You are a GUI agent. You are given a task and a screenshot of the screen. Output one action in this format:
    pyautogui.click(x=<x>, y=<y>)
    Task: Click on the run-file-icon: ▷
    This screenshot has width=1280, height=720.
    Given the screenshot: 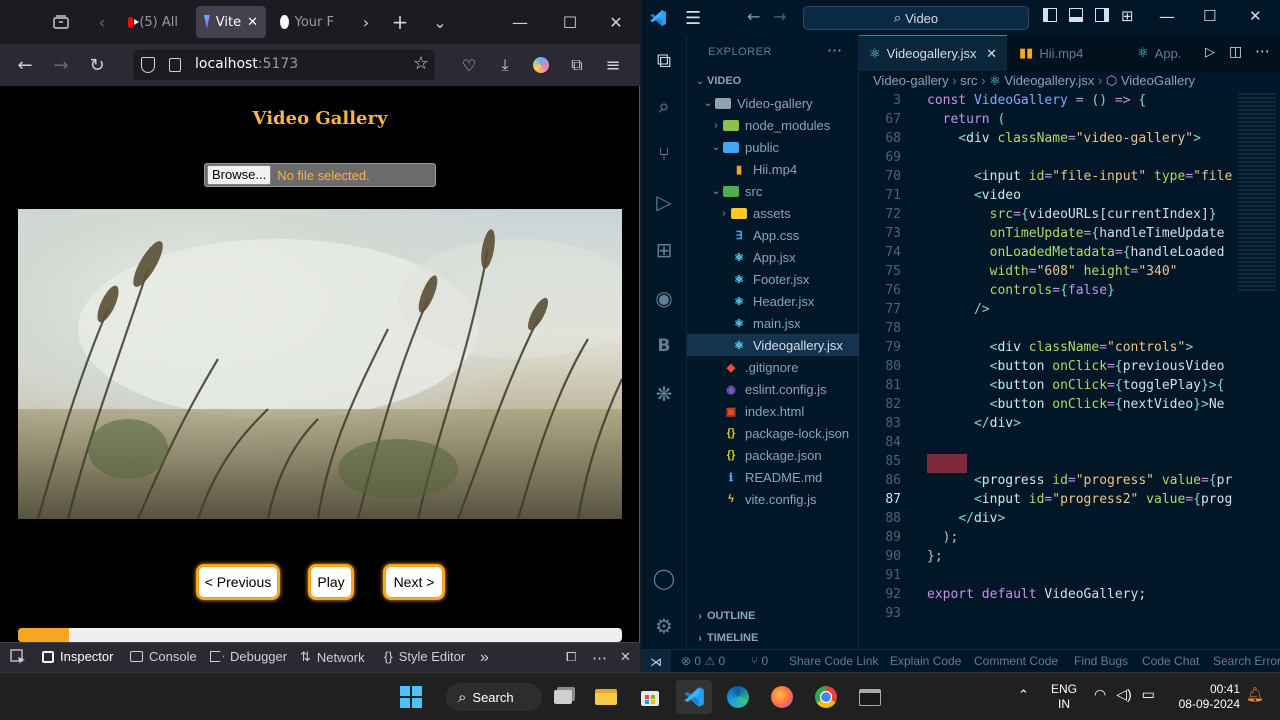 What is the action you would take?
    pyautogui.click(x=1210, y=52)
    